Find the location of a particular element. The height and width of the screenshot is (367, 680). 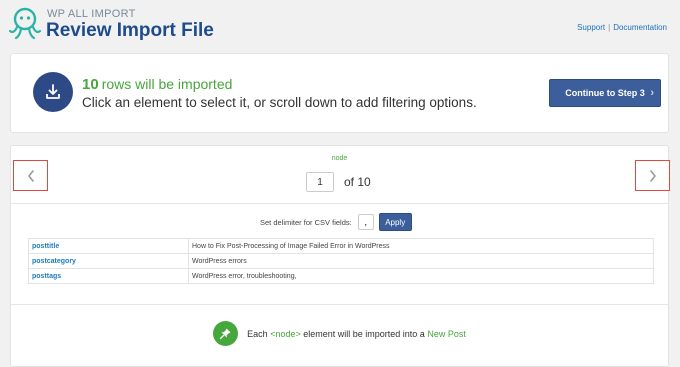

node-tag: <node> is located at coordinates (285, 333).